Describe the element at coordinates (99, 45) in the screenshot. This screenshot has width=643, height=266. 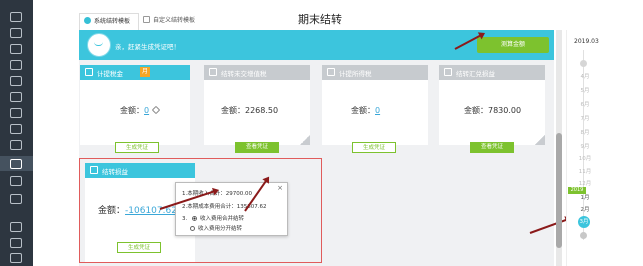
I see `mascot-icon` at that location.